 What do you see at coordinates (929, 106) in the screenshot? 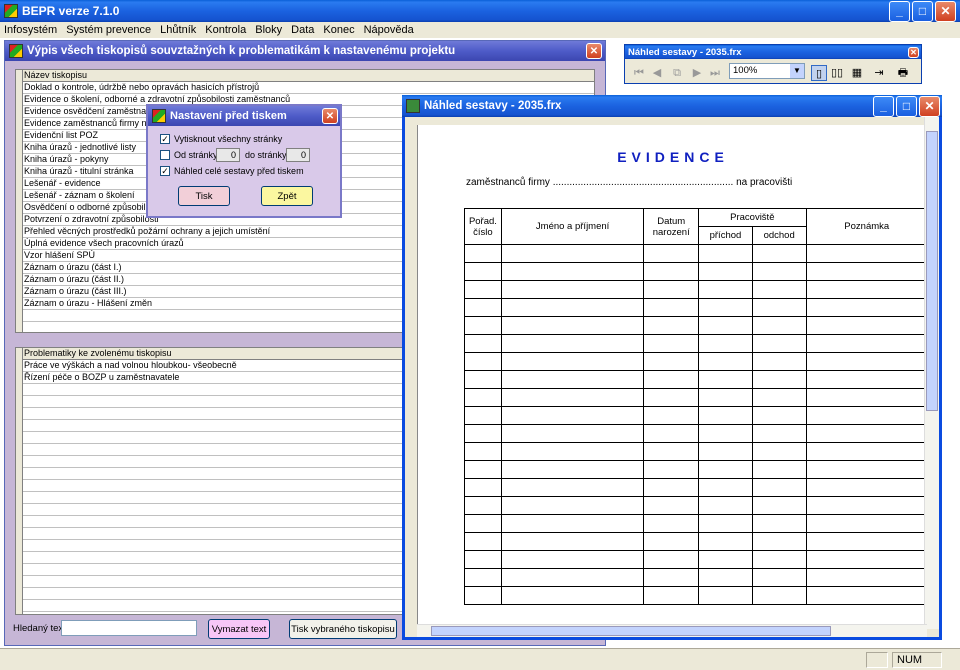
I see `preview-close-button: ✕` at bounding box center [929, 106].